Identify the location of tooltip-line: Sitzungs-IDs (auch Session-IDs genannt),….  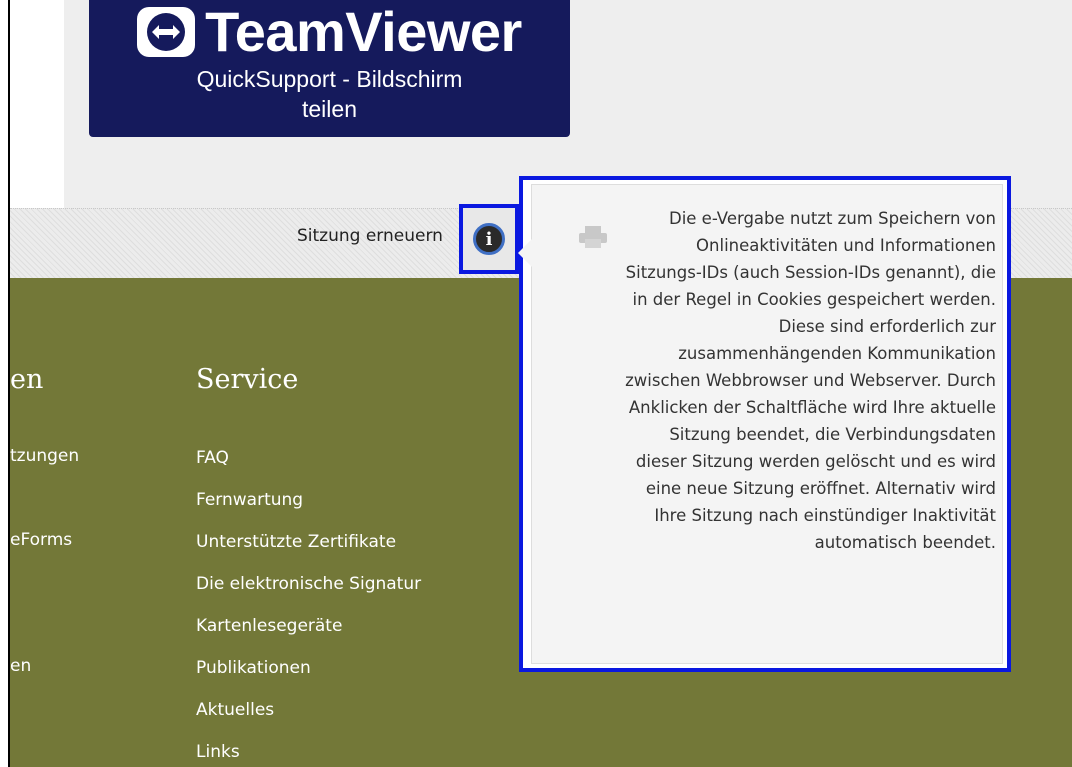
(810, 272).